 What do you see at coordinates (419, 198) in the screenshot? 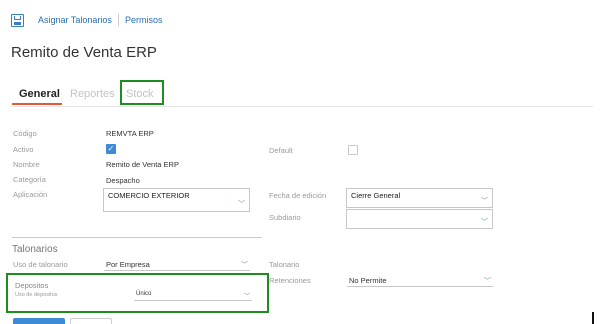
I see `fecha-edicion-select: Cierre General ﹀` at bounding box center [419, 198].